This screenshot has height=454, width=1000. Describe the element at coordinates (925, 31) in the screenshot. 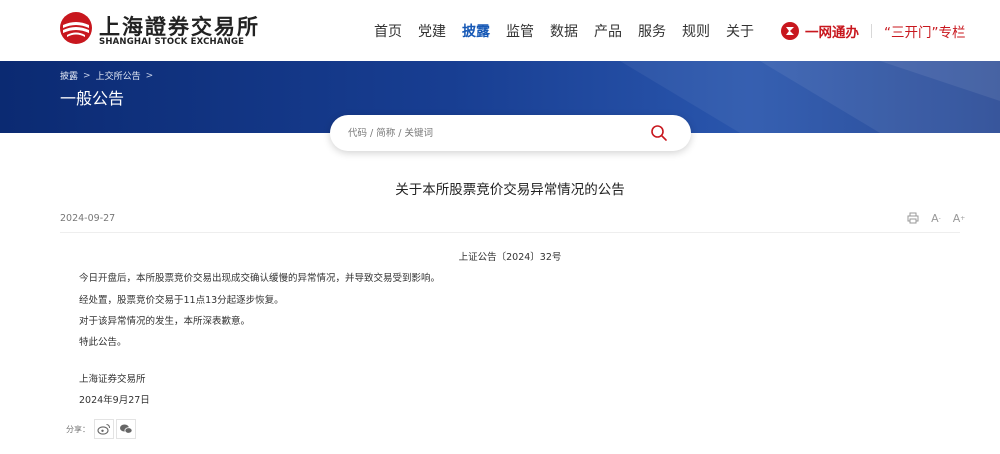

I see `three-open-link: “三开门”专栏` at that location.